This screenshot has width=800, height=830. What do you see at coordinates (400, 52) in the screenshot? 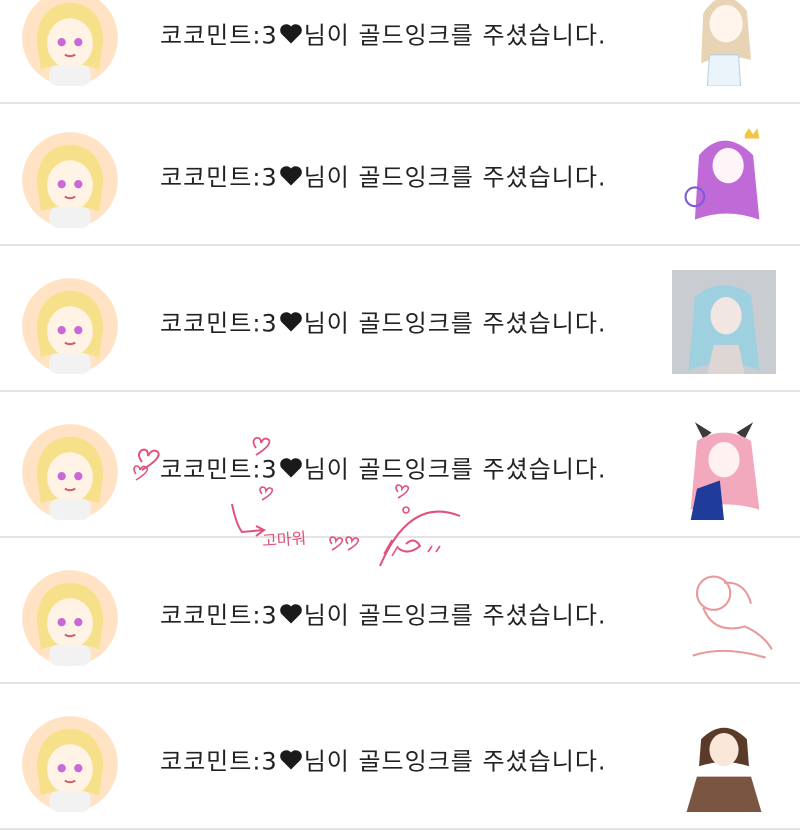
I see `notification-row: 코코민트:3 님이 골드잉크를 주셨습니다.` at bounding box center [400, 52].